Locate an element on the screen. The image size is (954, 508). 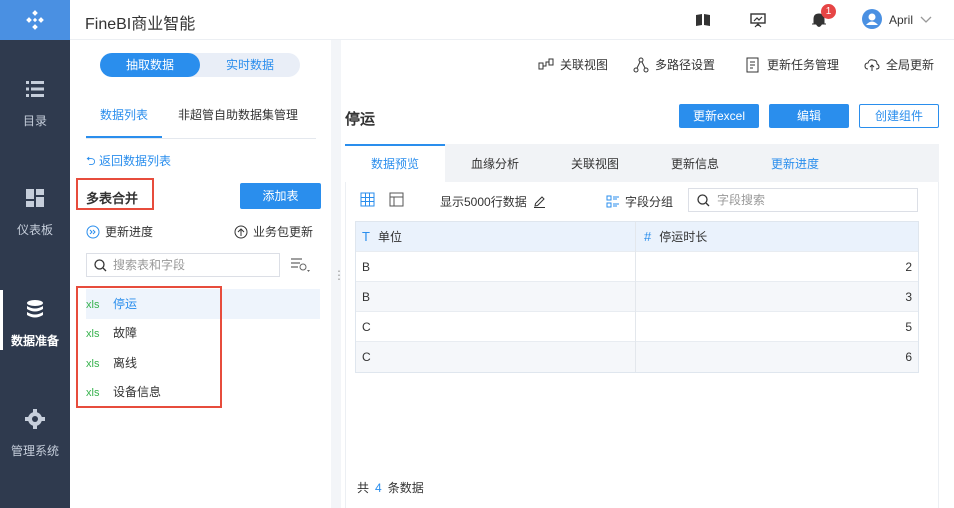
extract-data-toggle: 抽取数据 is located at coordinates (150, 65).